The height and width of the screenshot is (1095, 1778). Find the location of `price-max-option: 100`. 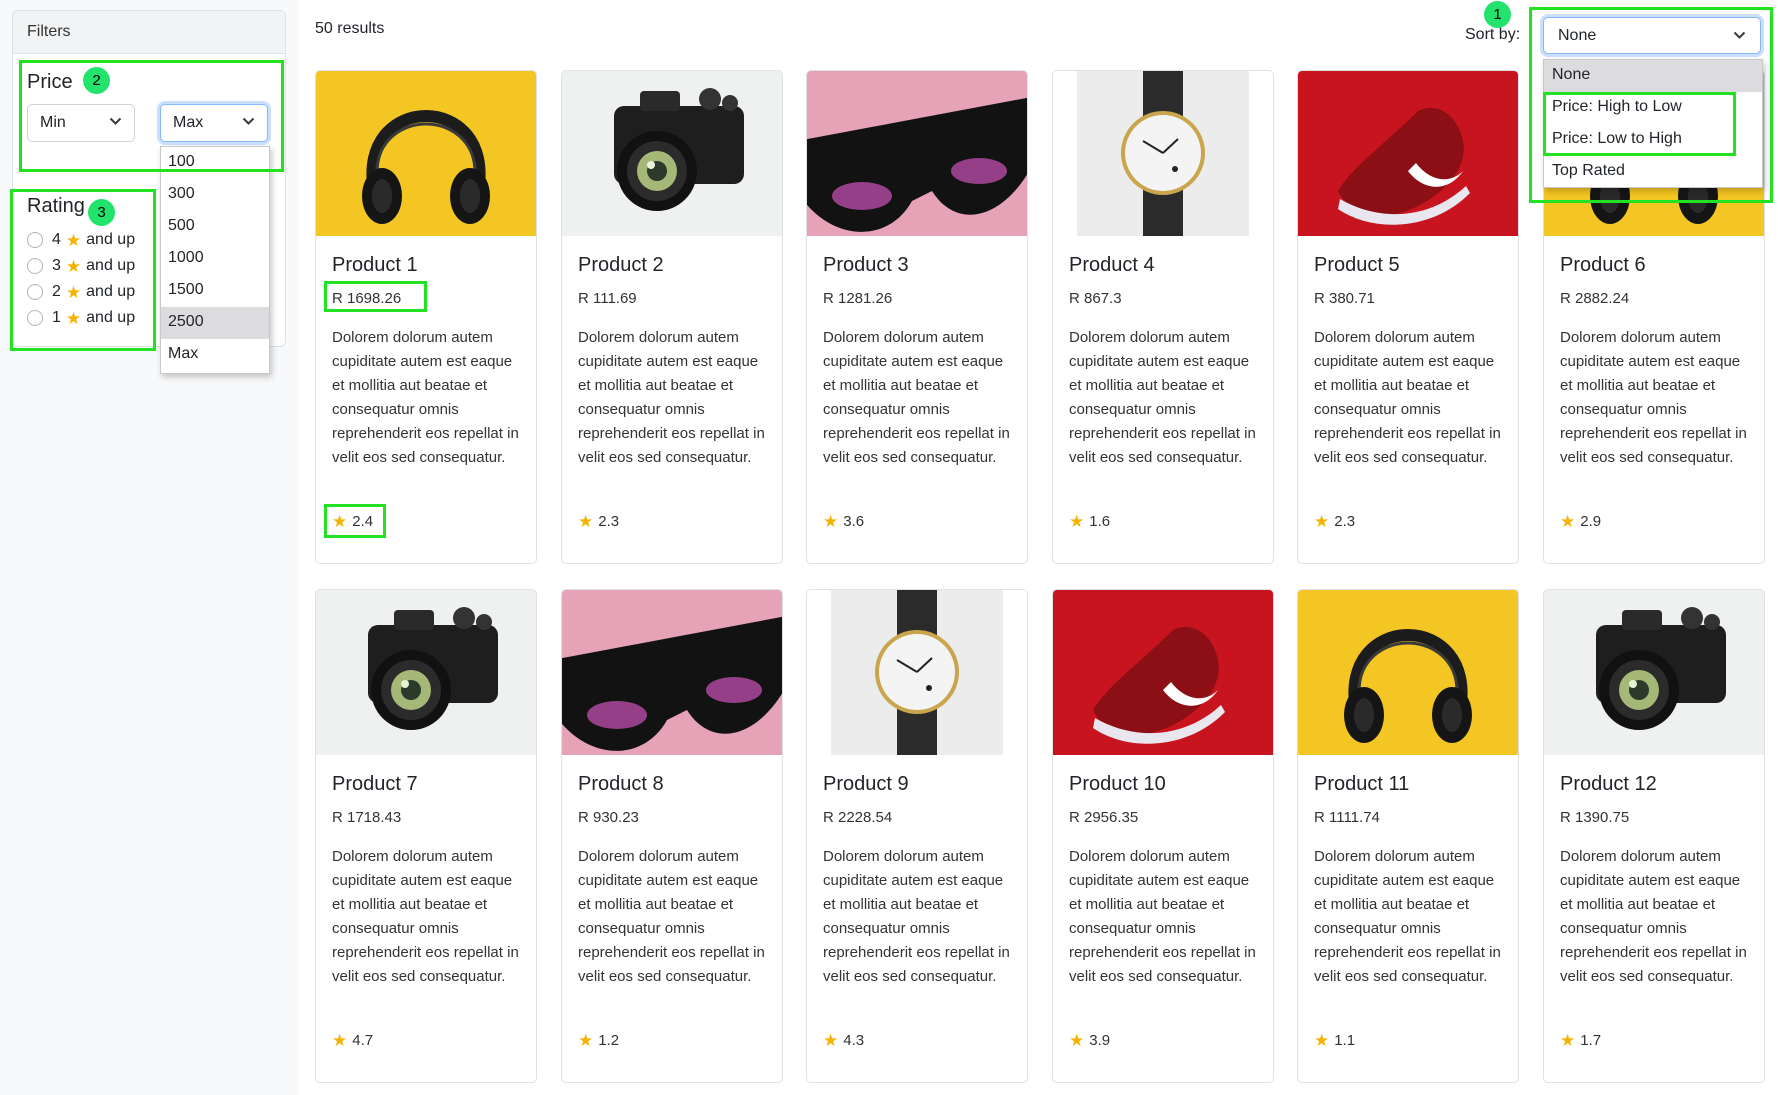

price-max-option: 100 is located at coordinates (215, 163).